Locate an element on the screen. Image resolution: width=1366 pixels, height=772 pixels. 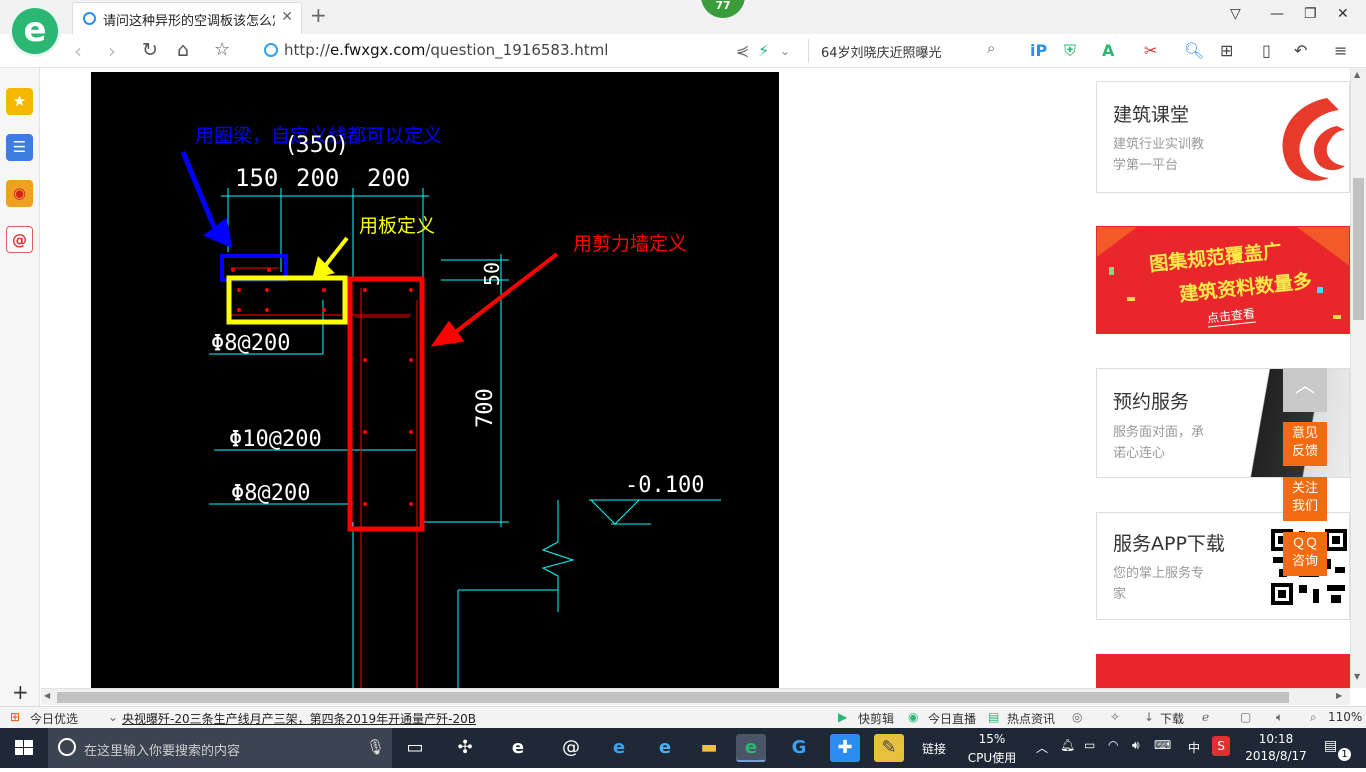
search-icon: ⌕ is located at coordinates (991, 48).